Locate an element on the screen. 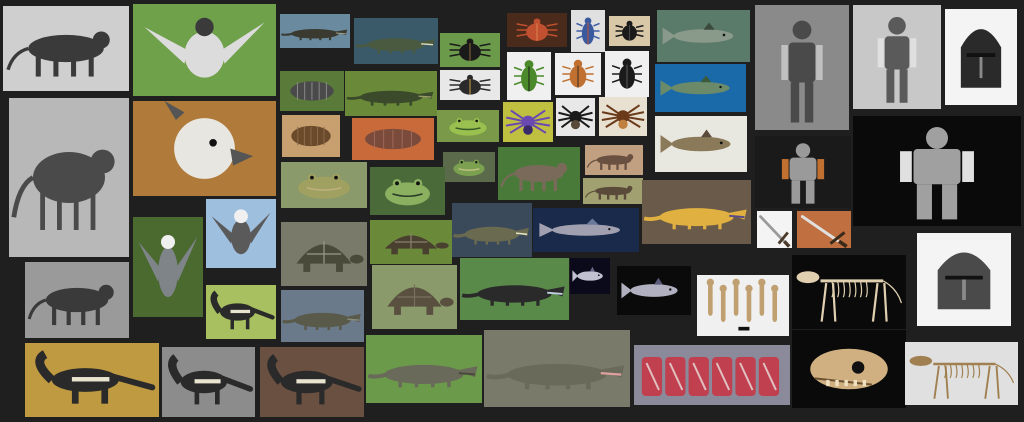 This screenshot has width=1024, height=422. frog-puddle-icon is located at coordinates (407, 192).